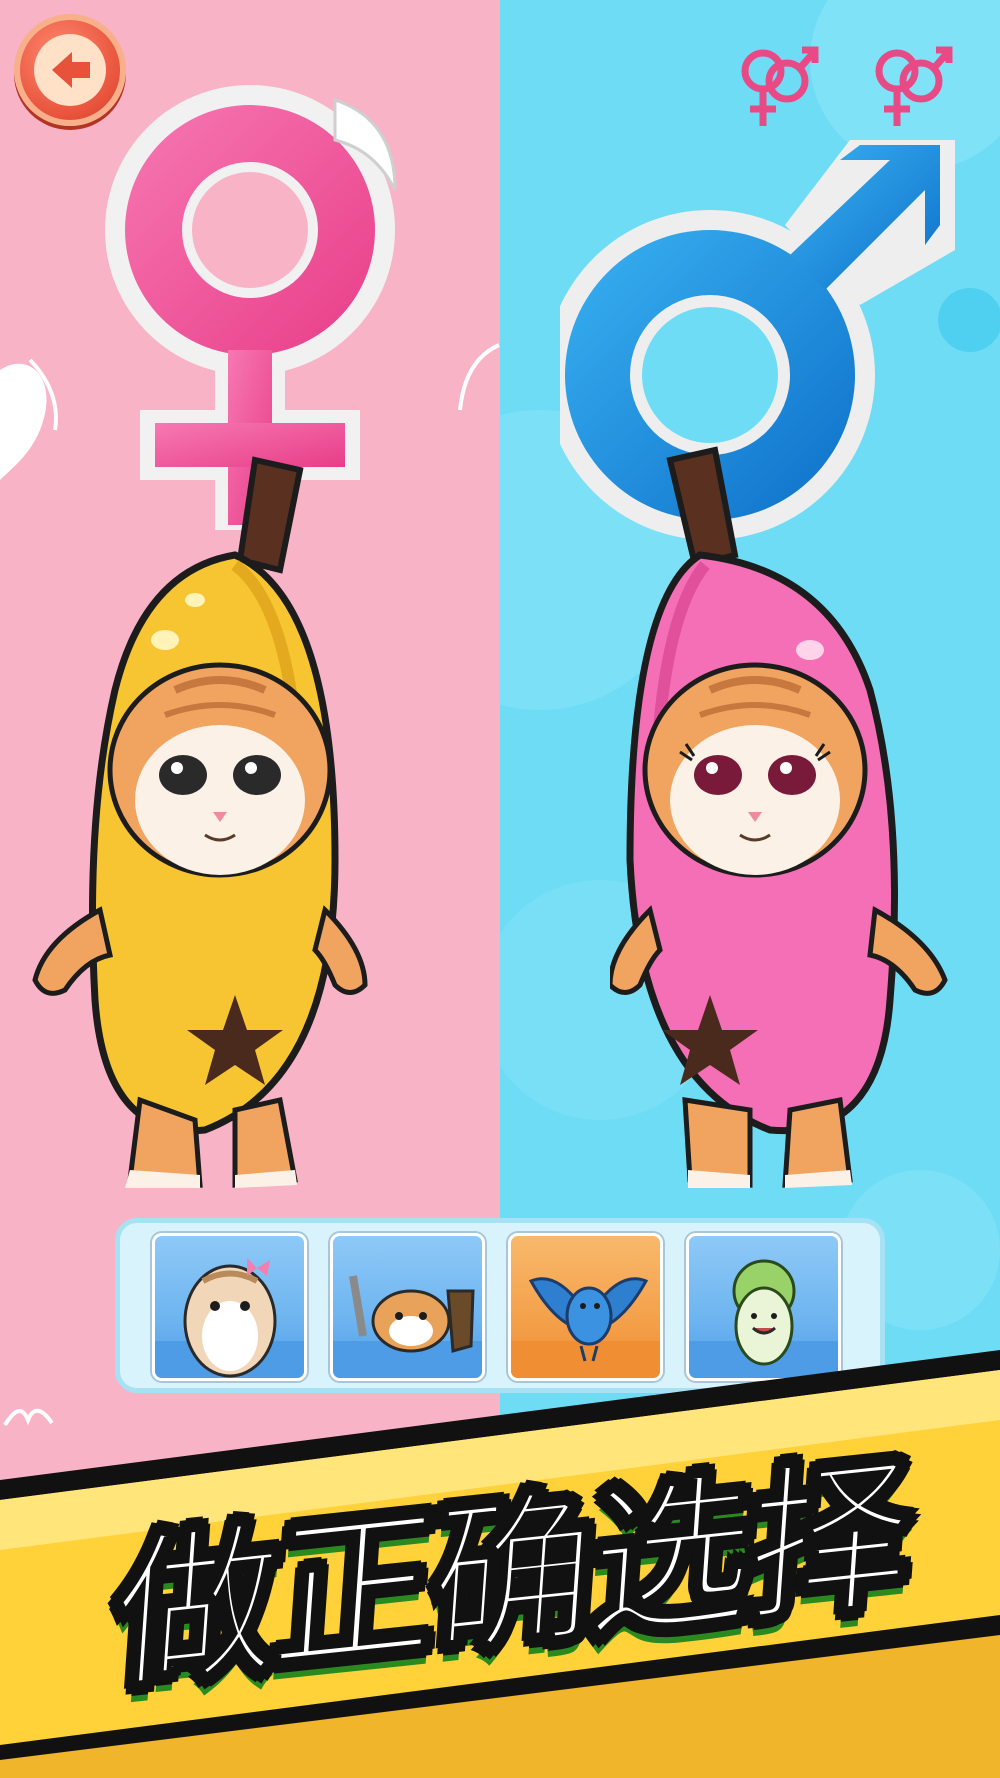  I want to click on pink-banana-cat-icon, so click(777, 817).